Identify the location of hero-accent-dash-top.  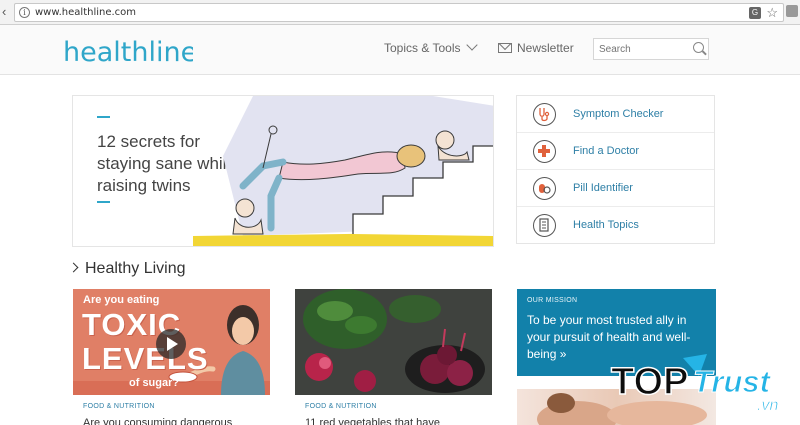
(103, 117).